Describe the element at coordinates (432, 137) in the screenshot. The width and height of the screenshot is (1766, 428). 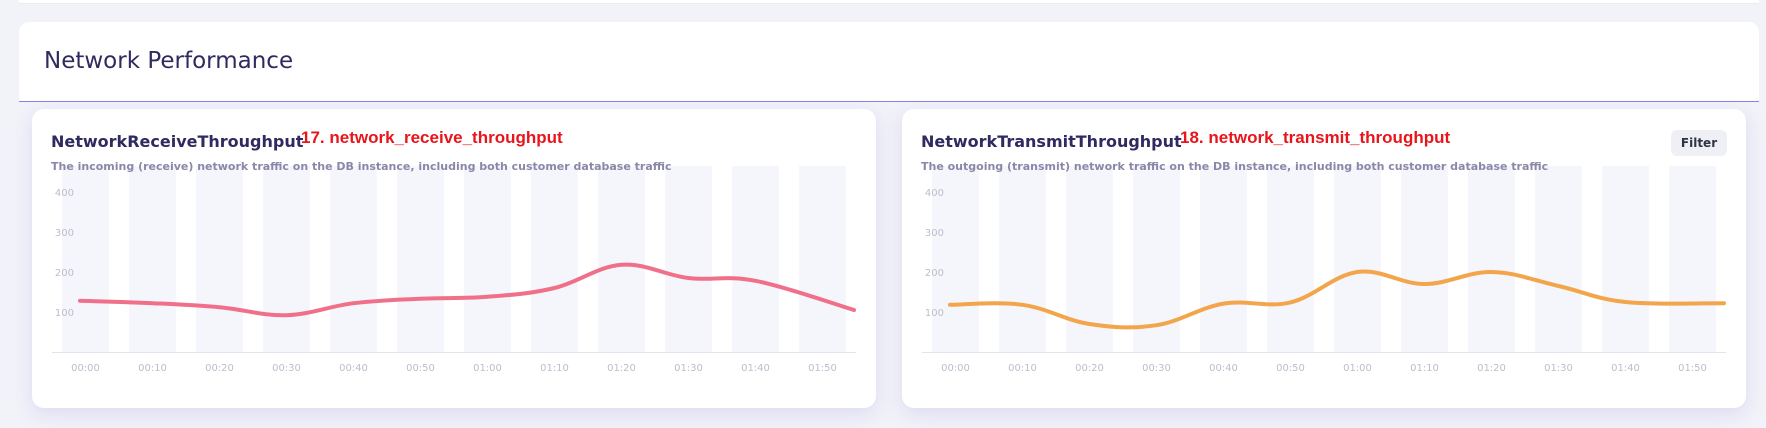
I see `card-annotation: 17. network_receive_throughput` at that location.